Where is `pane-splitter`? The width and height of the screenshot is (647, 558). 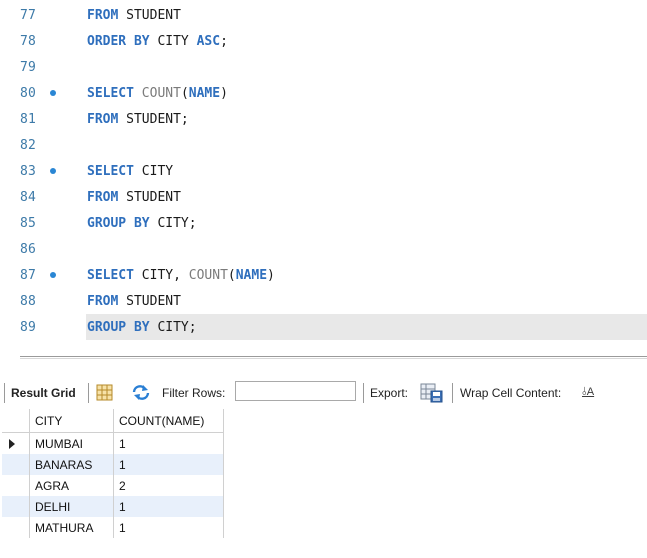
pane-splitter is located at coordinates (333, 356).